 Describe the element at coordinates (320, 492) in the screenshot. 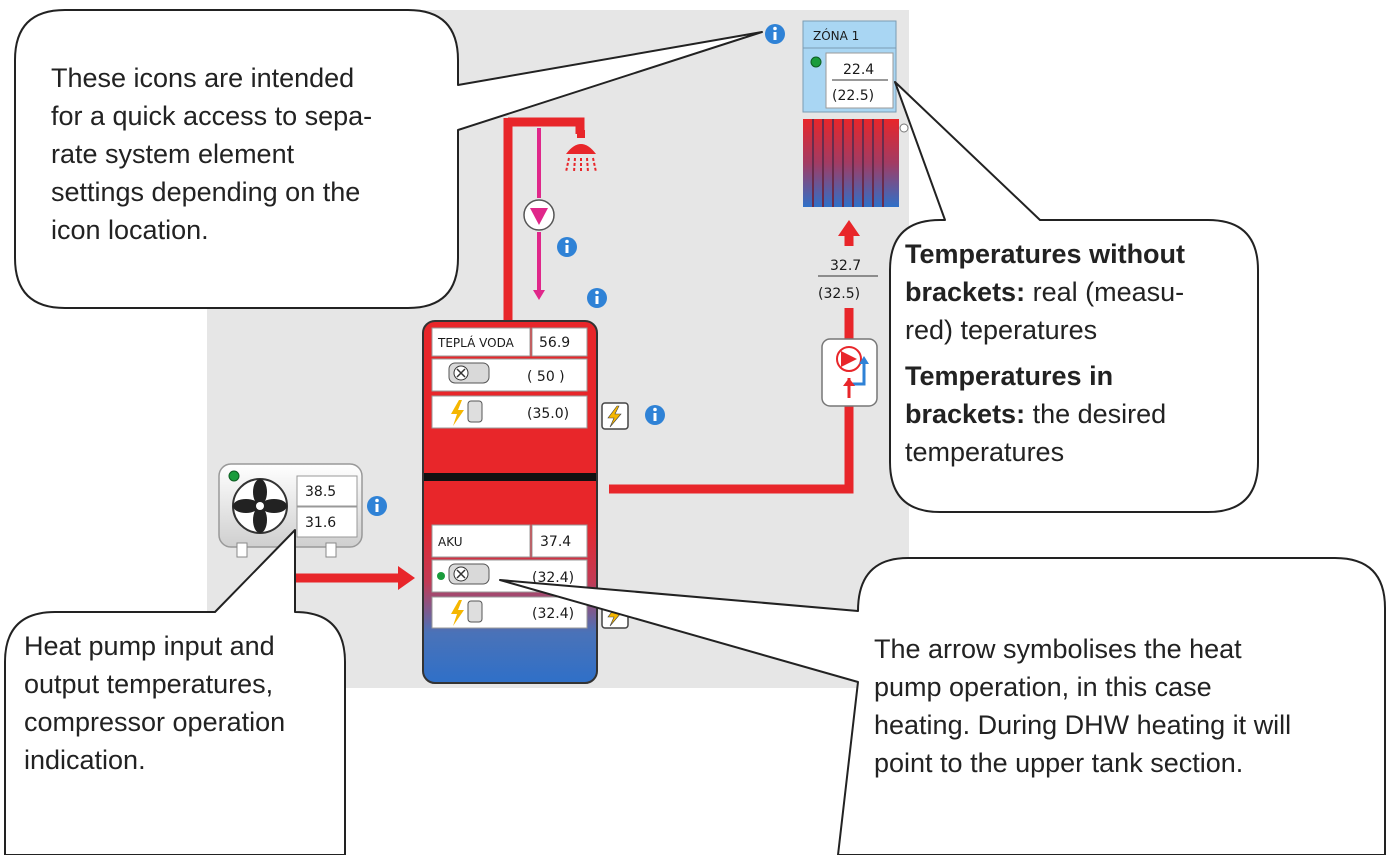

I see `heat-pump-output-temp: 38.5` at that location.